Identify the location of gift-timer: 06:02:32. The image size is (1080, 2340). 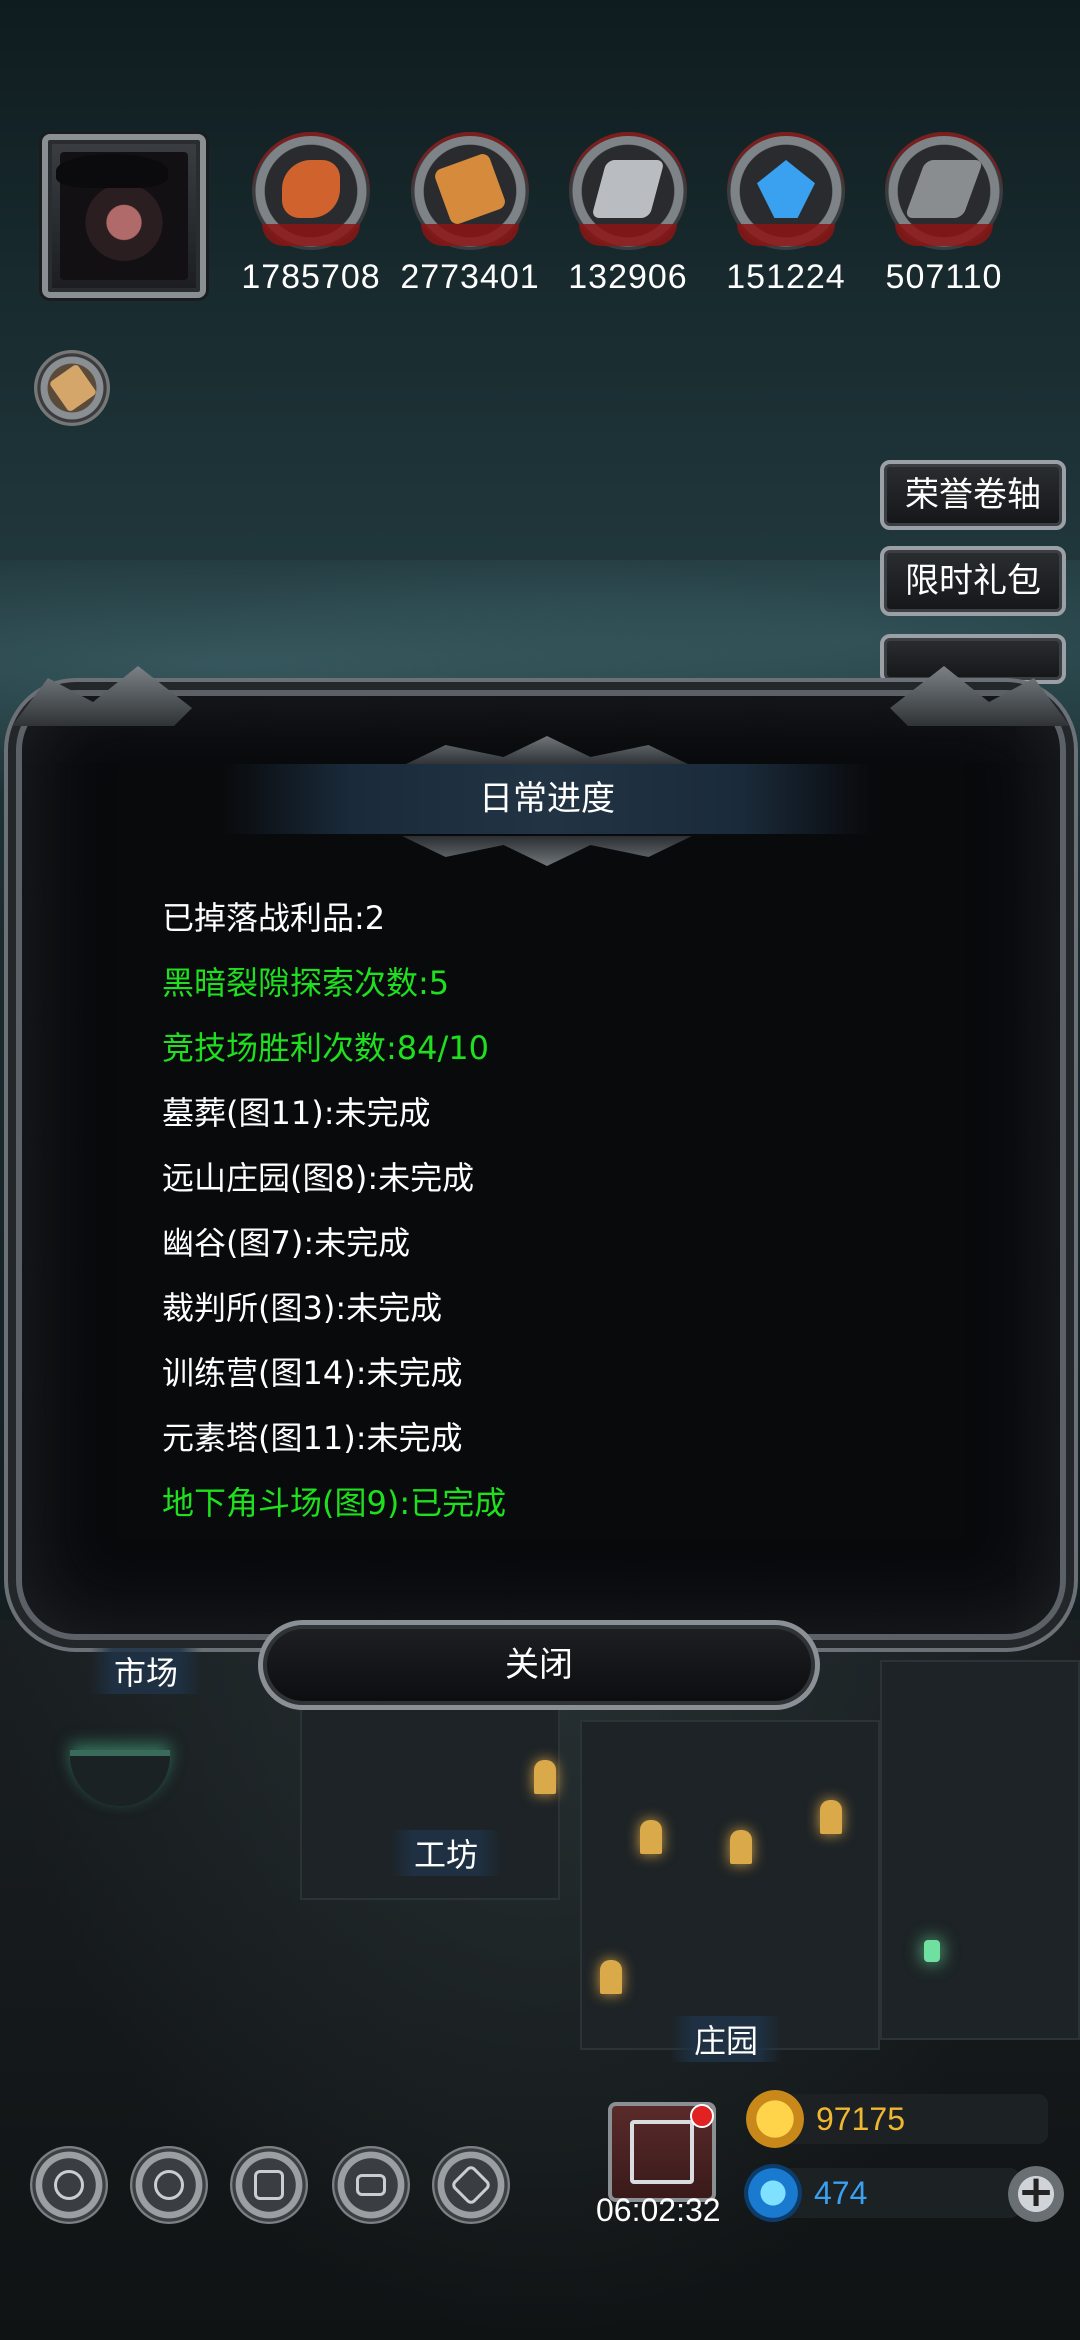
(658, 2210).